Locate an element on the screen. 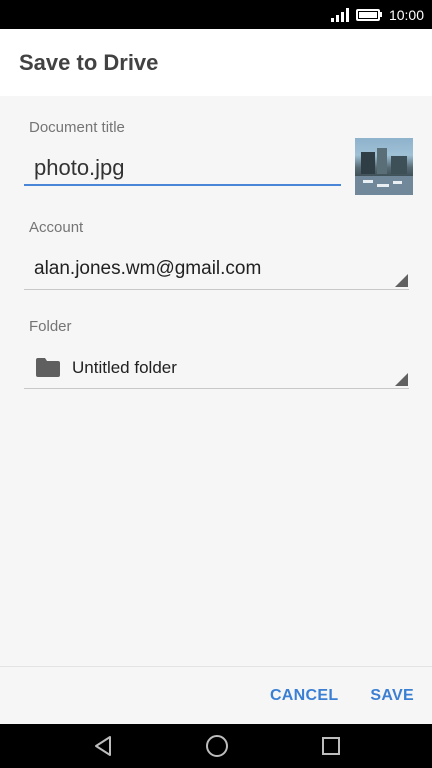 This screenshot has height=768, width=432. signal-icon is located at coordinates (339, 14).